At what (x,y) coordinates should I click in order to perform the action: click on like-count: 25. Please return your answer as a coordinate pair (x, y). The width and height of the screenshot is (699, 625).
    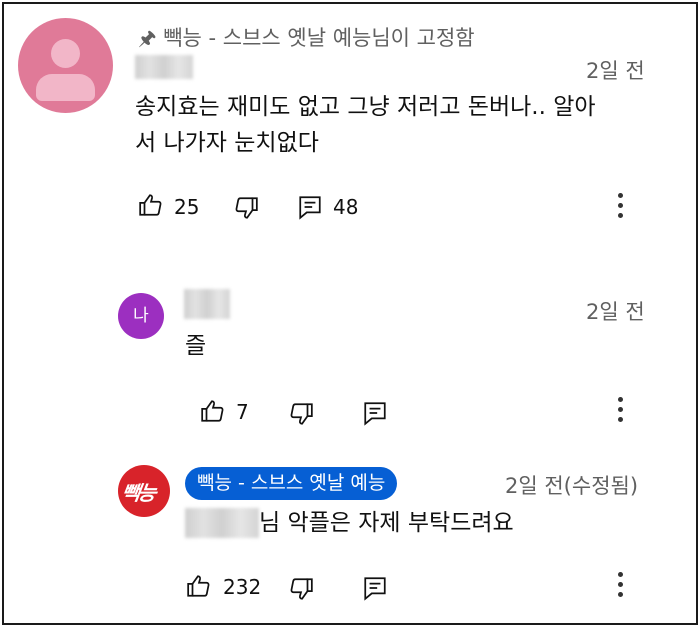
    Looking at the image, I should click on (187, 207).